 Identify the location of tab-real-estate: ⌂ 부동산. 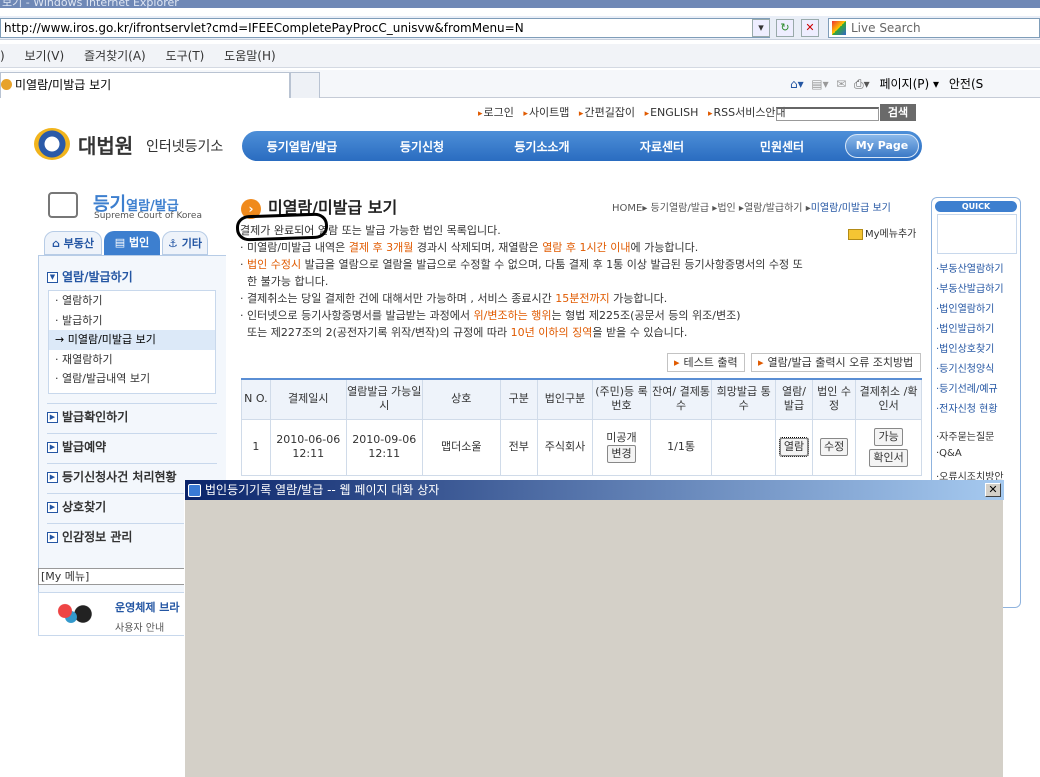
(73, 243).